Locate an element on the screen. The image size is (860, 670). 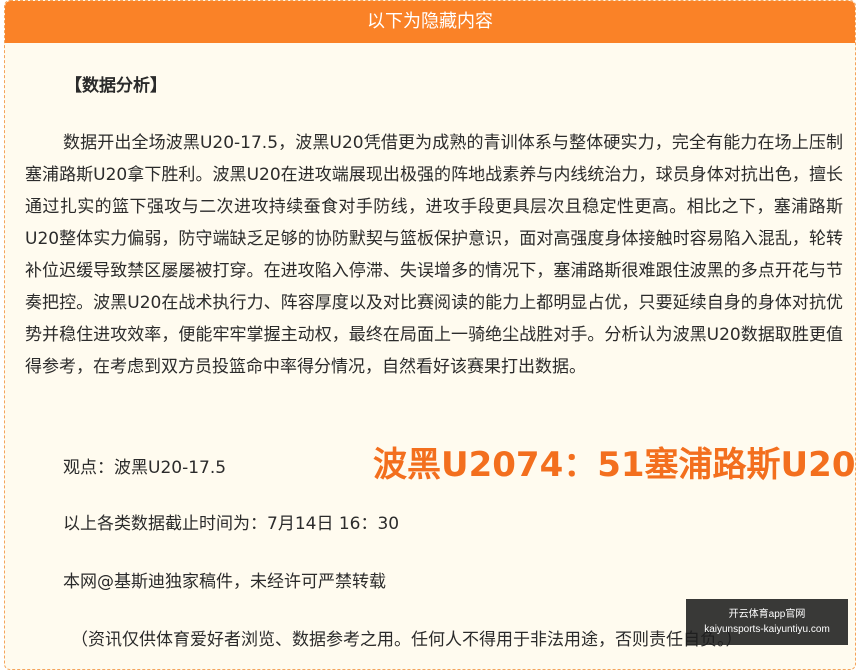
data-cutoff-time: 以上各类数据截止时间为：7月14日 16：30 is located at coordinates (231, 524).